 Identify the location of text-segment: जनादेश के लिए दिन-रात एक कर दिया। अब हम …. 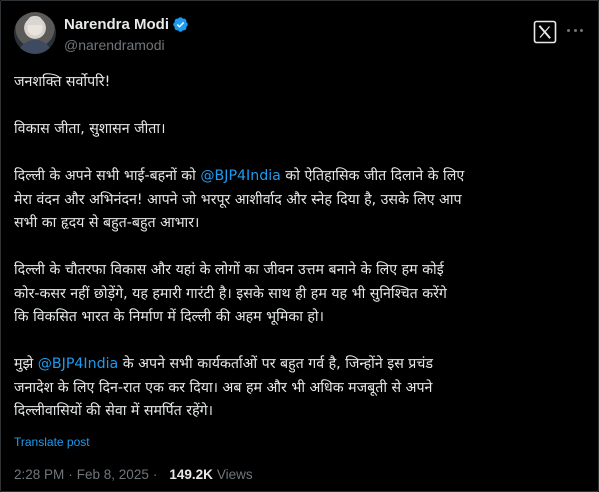
(223, 387).